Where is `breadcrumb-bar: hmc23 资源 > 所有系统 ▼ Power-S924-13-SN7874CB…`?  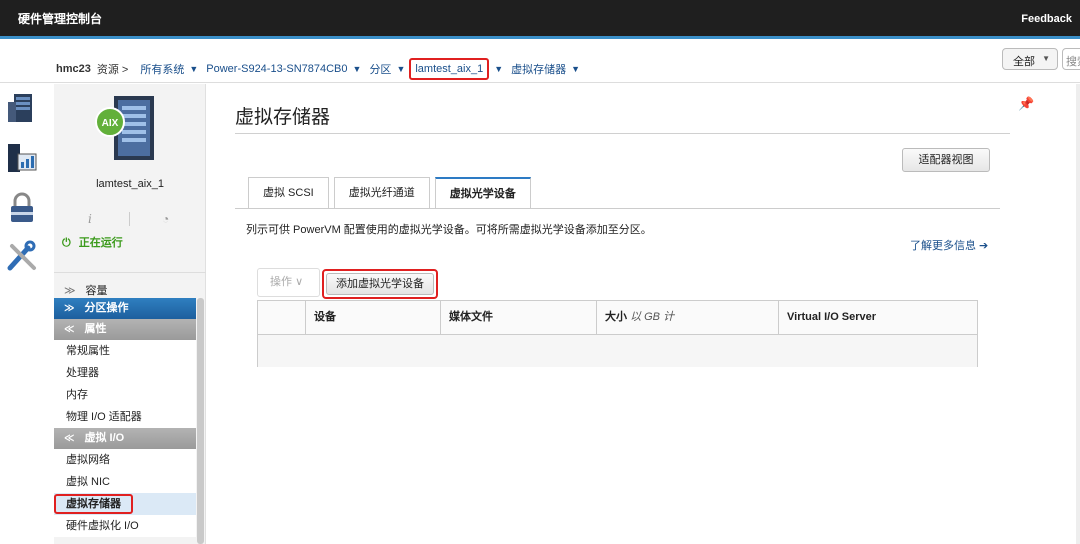
breadcrumb-bar: hmc23 资源 > 所有系统 ▼ Power-S924-13-SN7874CB… is located at coordinates (540, 61).